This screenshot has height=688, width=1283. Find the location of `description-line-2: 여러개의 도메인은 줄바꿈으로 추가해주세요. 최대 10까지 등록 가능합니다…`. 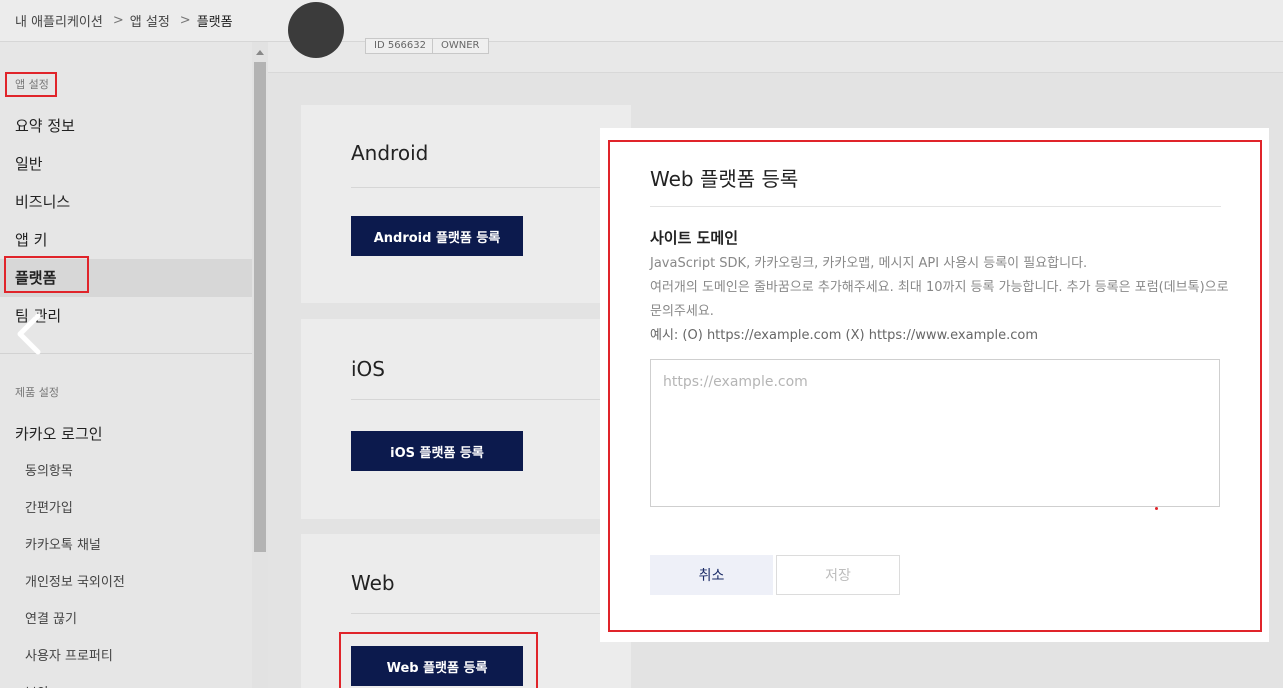

description-line-2: 여러개의 도메인은 줄바꿈으로 추가해주세요. 최대 10까지 등록 가능합니다… is located at coordinates (939, 299).